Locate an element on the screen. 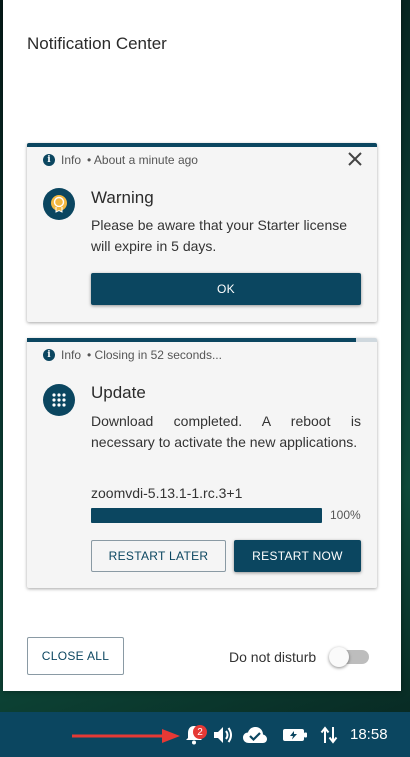 The image size is (410, 757). taskbar-clock: 18:58 is located at coordinates (369, 734).